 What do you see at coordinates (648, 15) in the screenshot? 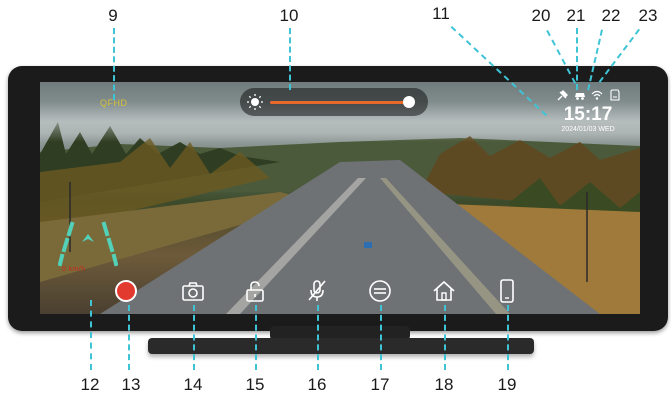
I see `callout-23: 23` at bounding box center [648, 15].